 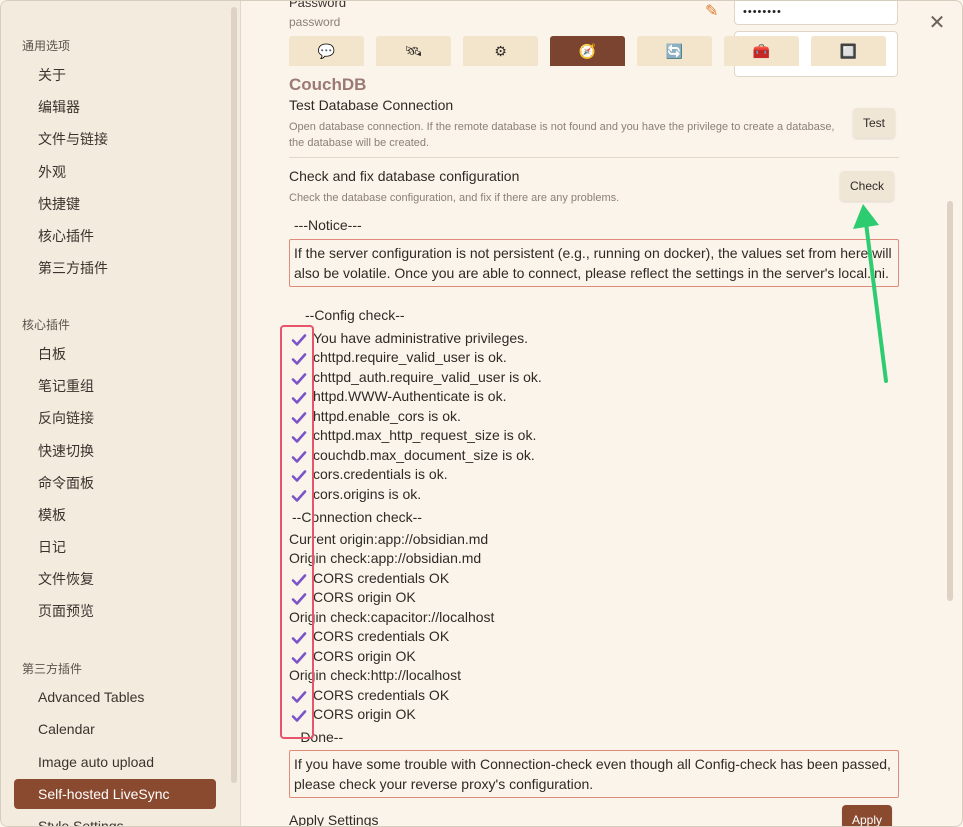 I want to click on config-item: chttpd.max_http_request_size is ok., so click(x=425, y=435).